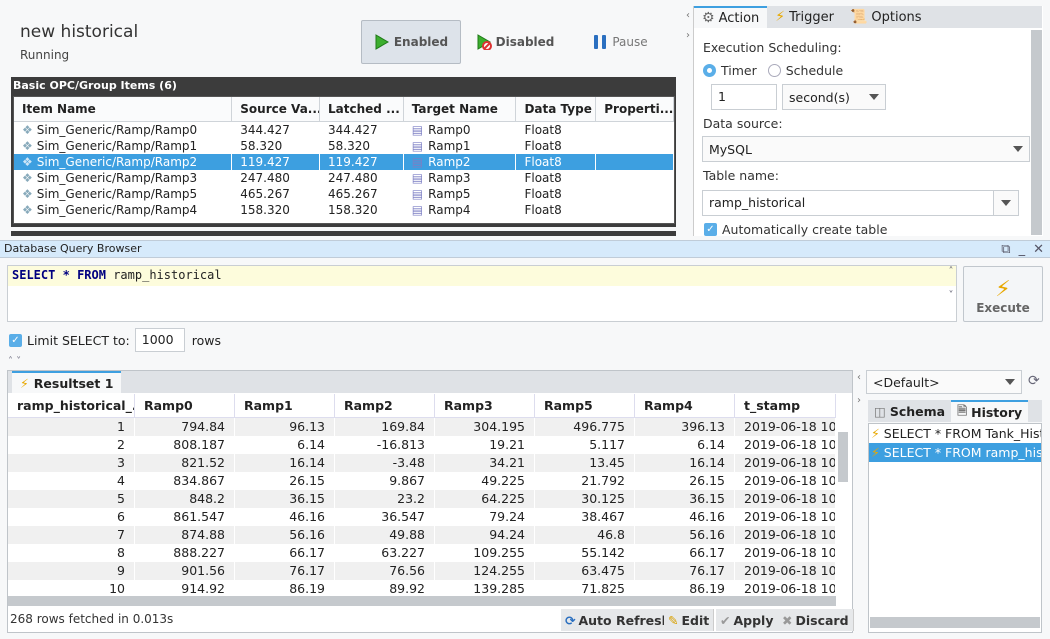 The image size is (1050, 639). What do you see at coordinates (411, 42) in the screenshot?
I see `enabled-button: Enabled` at bounding box center [411, 42].